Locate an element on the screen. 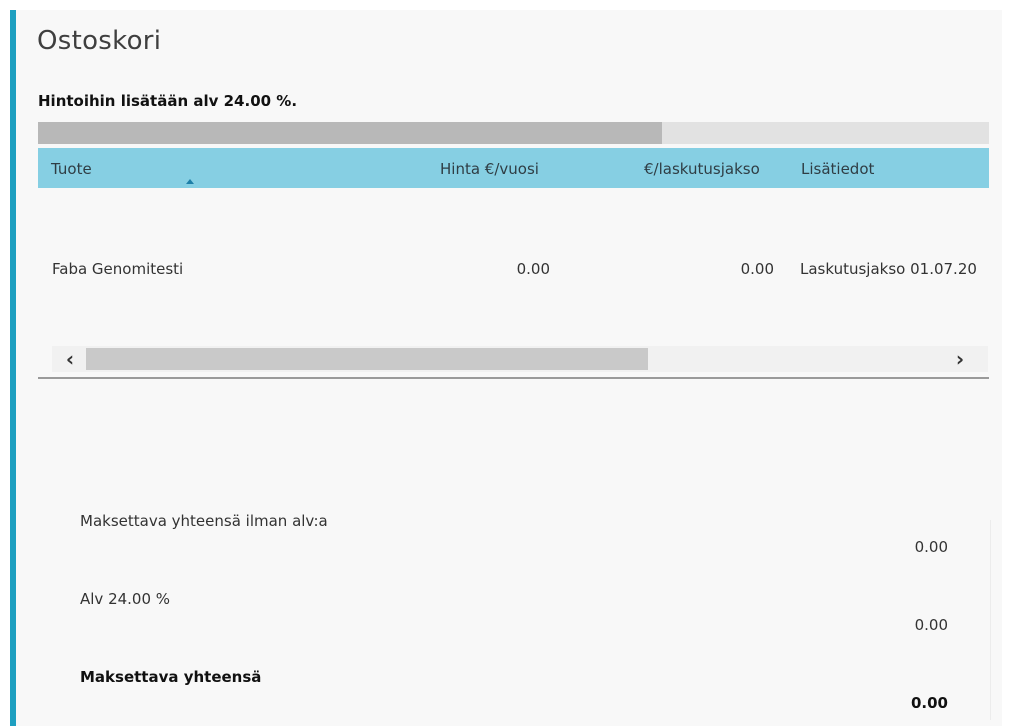 The width and height of the screenshot is (1010, 726). column-header-price-period: €/laskutusjakso is located at coordinates (702, 169).